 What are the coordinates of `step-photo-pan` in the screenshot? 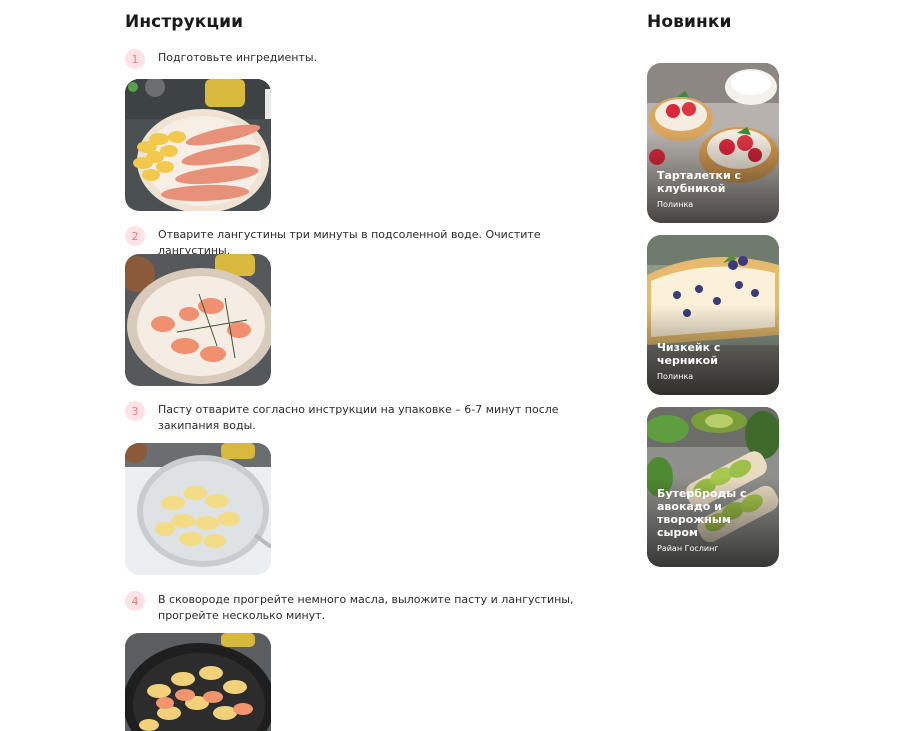 It's located at (198, 682).